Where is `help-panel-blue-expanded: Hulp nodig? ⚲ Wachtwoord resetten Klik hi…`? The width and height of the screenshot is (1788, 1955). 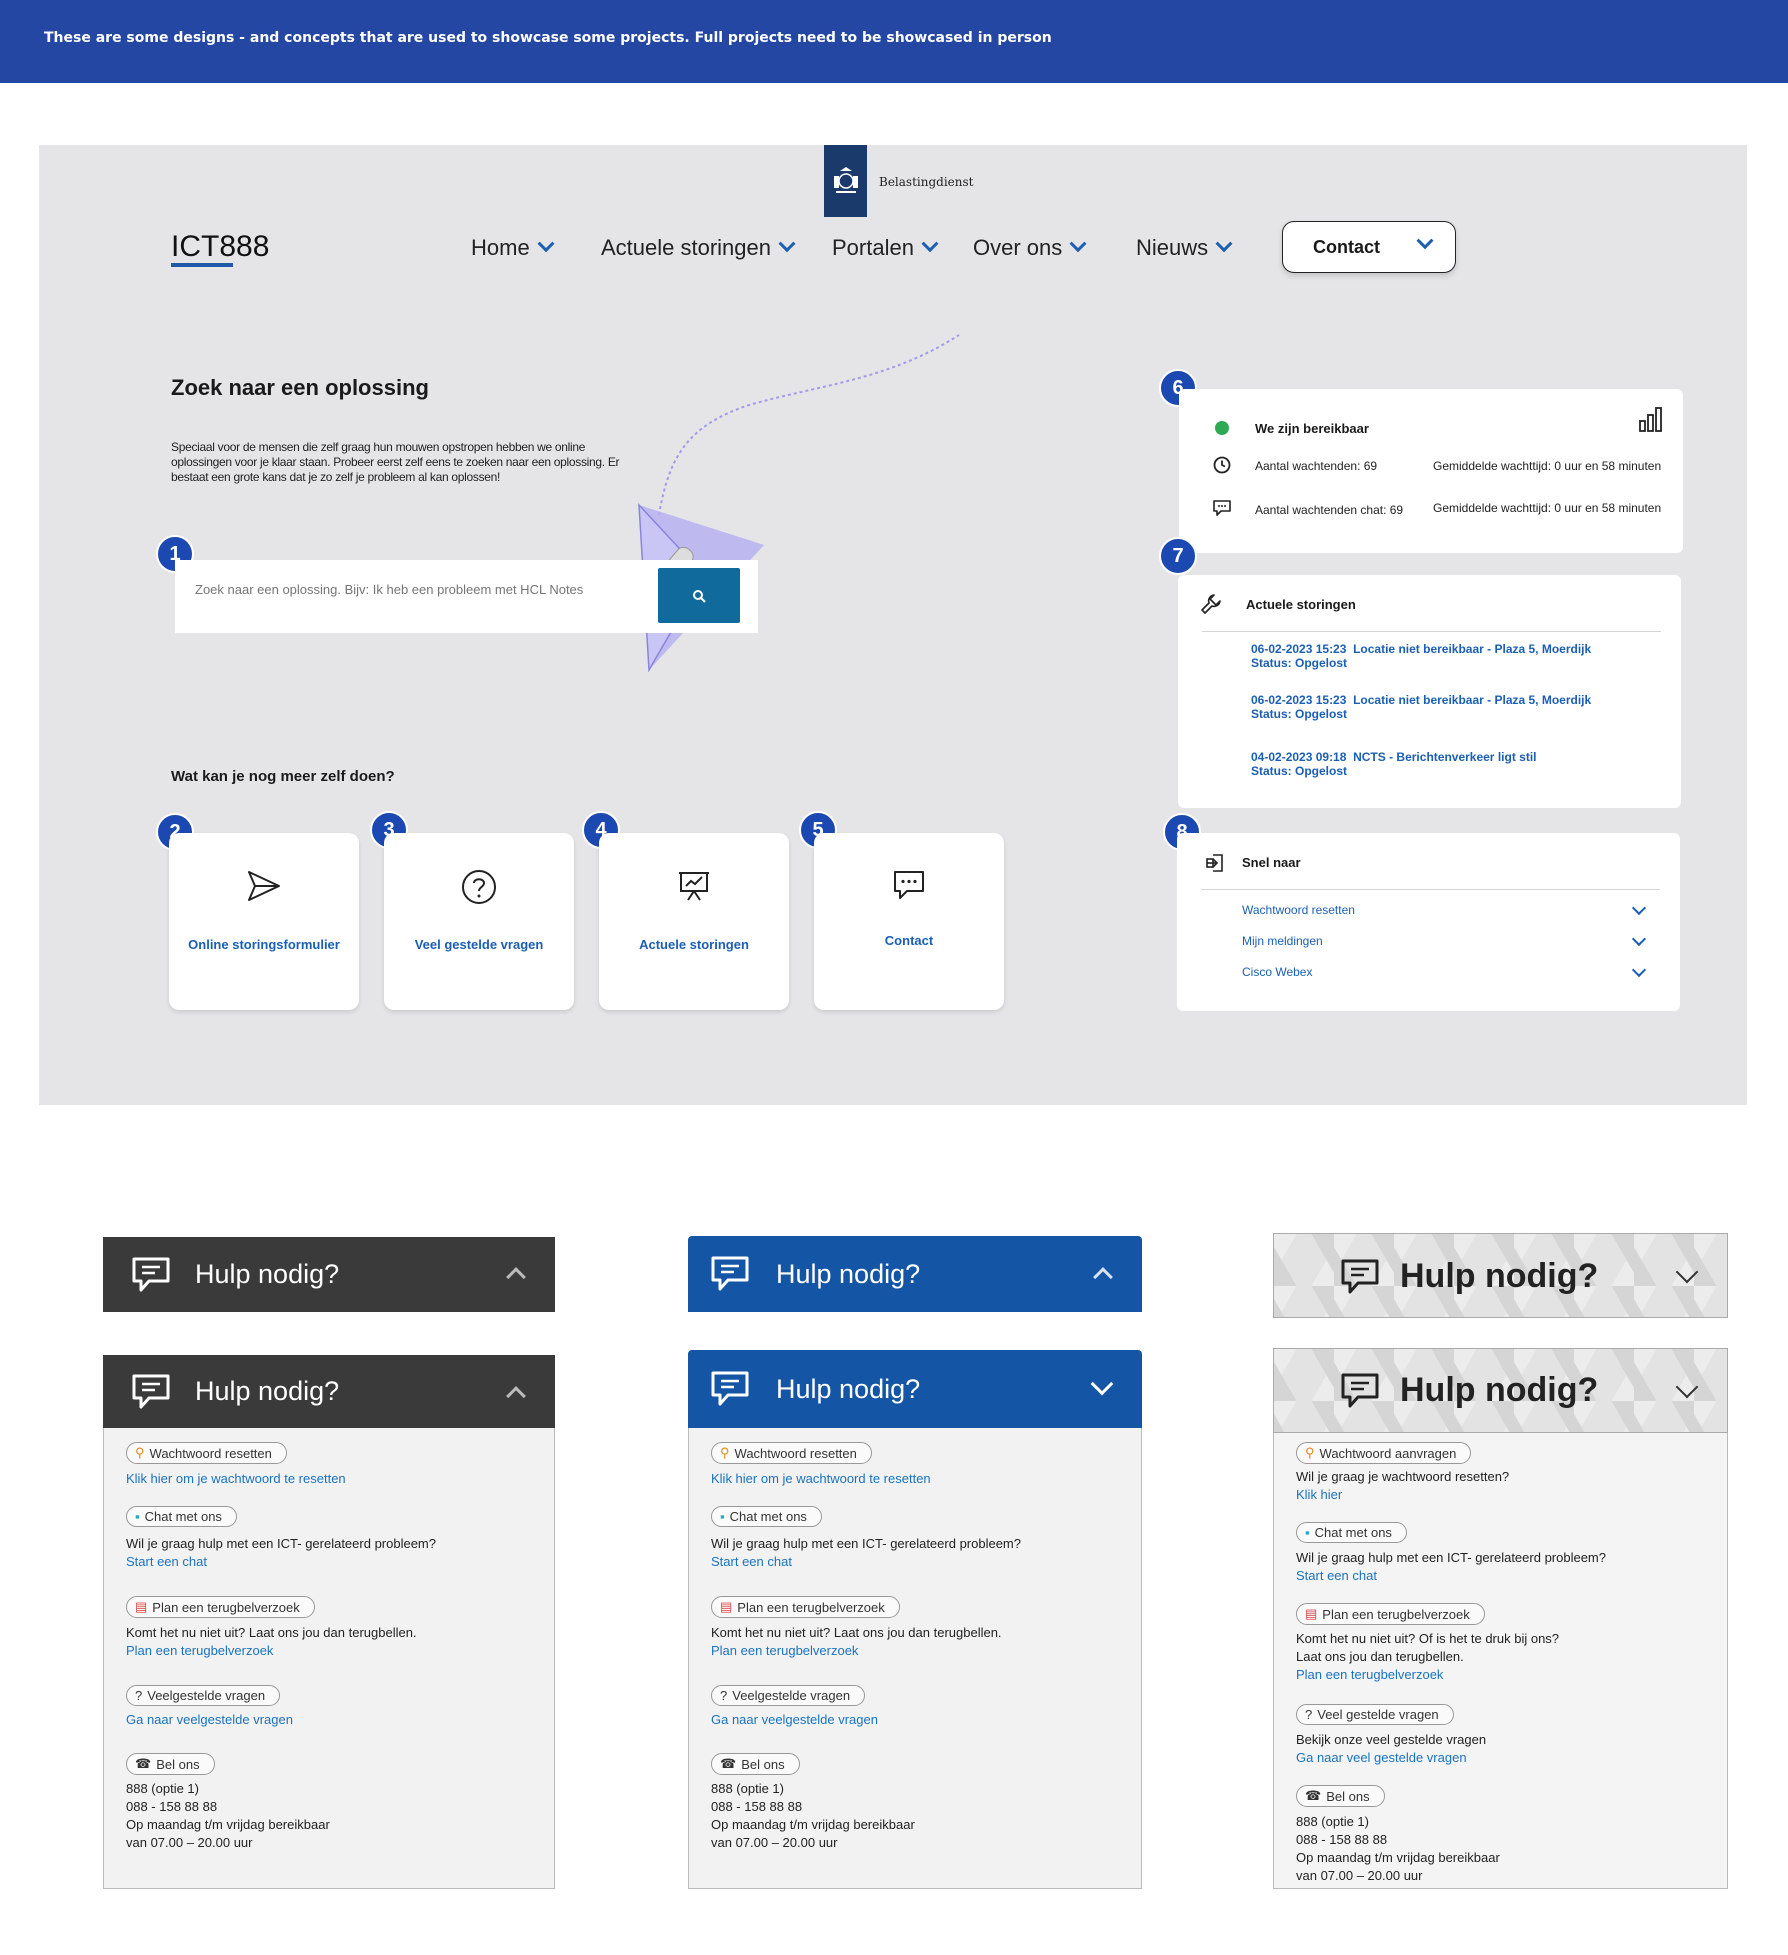 help-panel-blue-expanded: Hulp nodig? ⚲ Wachtwoord resetten Klik hi… is located at coordinates (915, 1619).